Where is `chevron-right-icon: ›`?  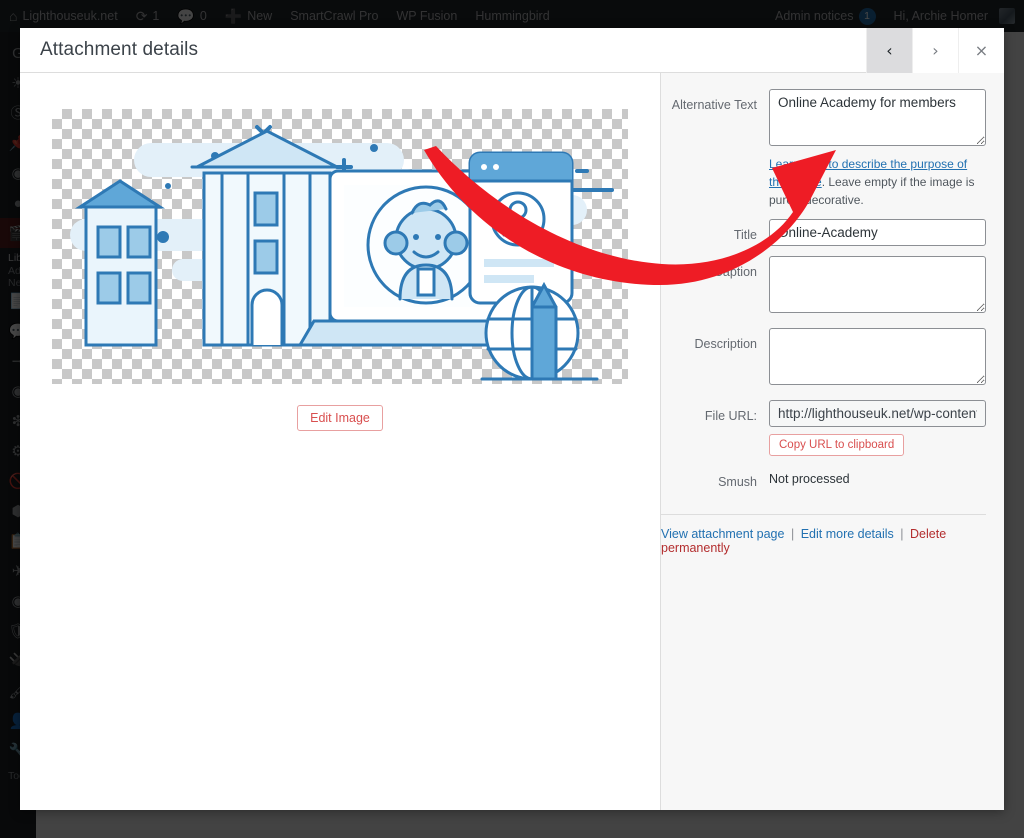 chevron-right-icon: › is located at coordinates (935, 50).